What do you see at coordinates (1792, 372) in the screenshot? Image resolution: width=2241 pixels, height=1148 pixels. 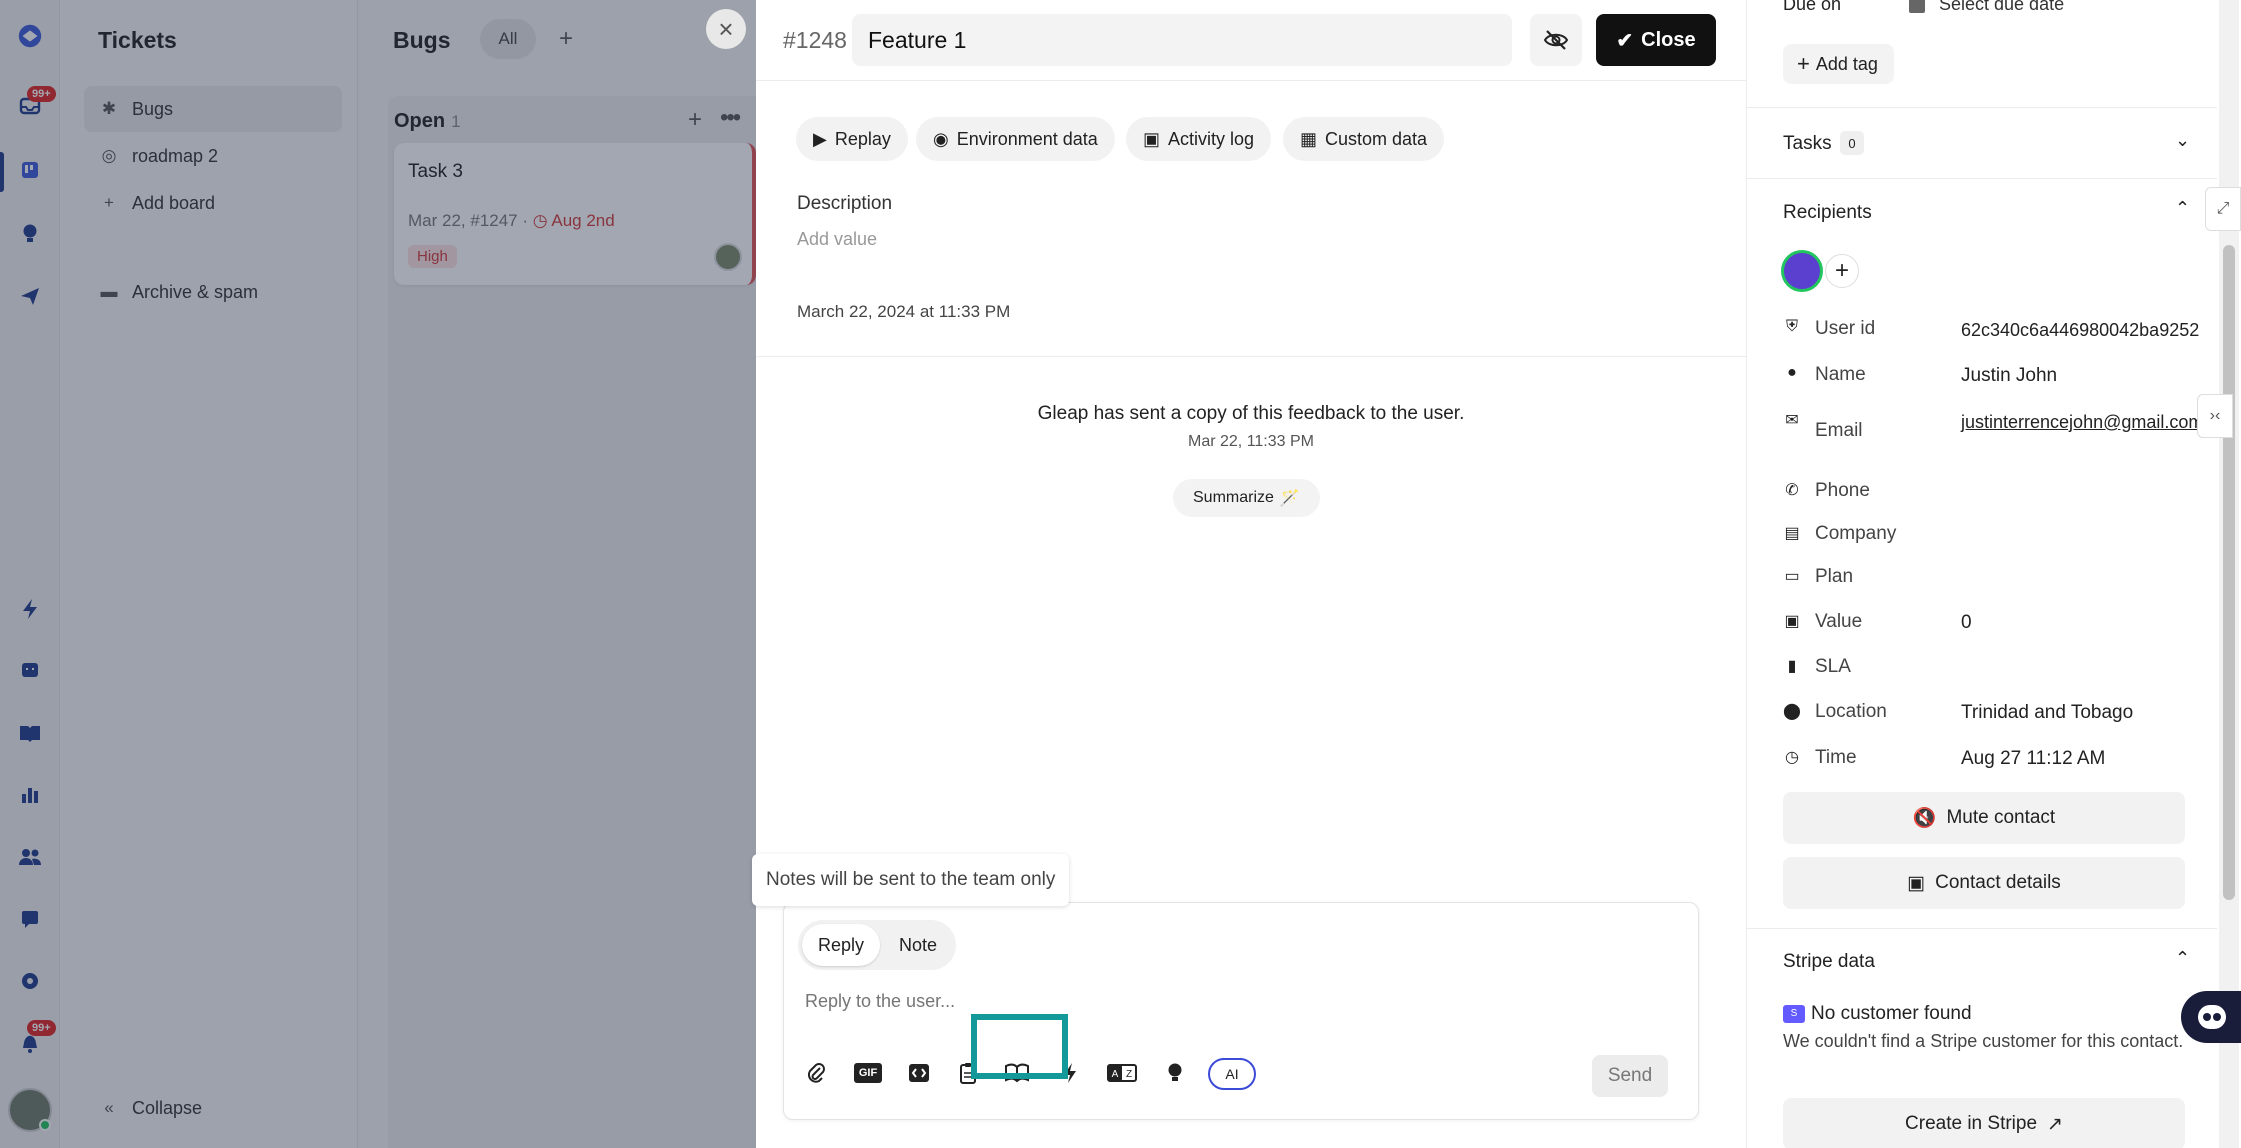 I see `person-icon: ●` at bounding box center [1792, 372].